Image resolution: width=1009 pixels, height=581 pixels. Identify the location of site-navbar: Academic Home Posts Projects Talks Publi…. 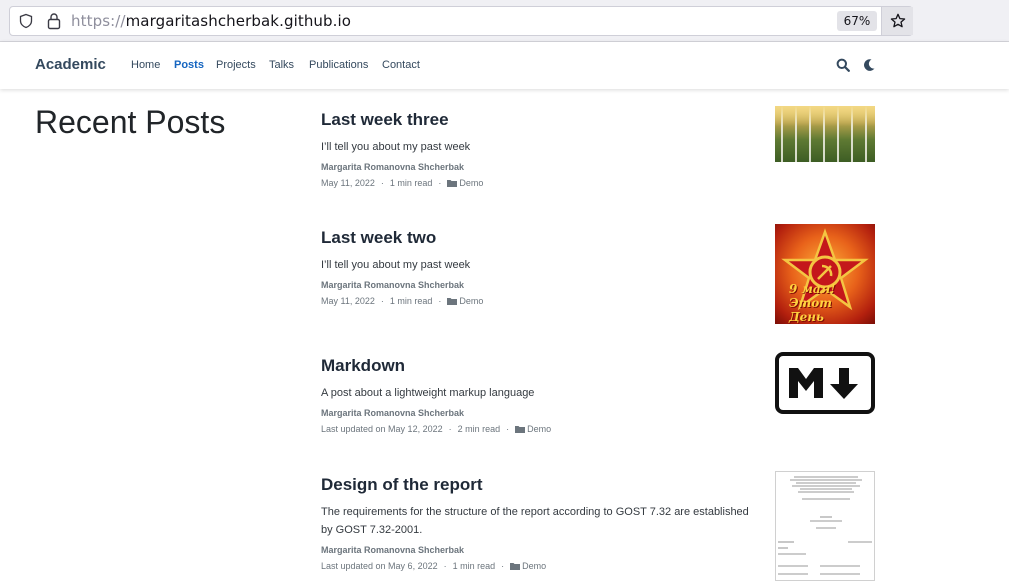
(504, 65).